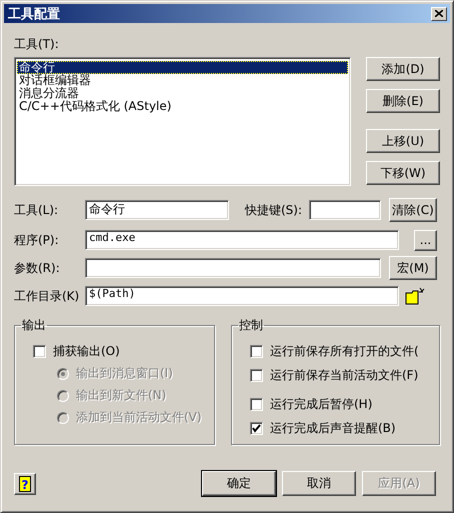 This screenshot has height=513, width=454. Describe the element at coordinates (242, 240) in the screenshot. I see `program-field: cmd.exe` at that location.